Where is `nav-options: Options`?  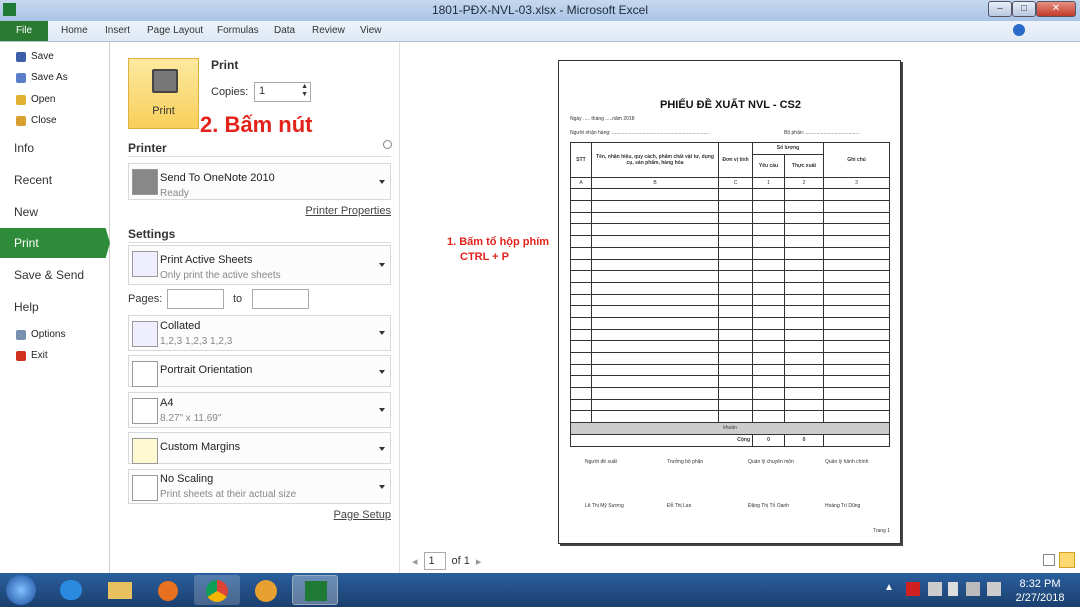 nav-options: Options is located at coordinates (40, 334).